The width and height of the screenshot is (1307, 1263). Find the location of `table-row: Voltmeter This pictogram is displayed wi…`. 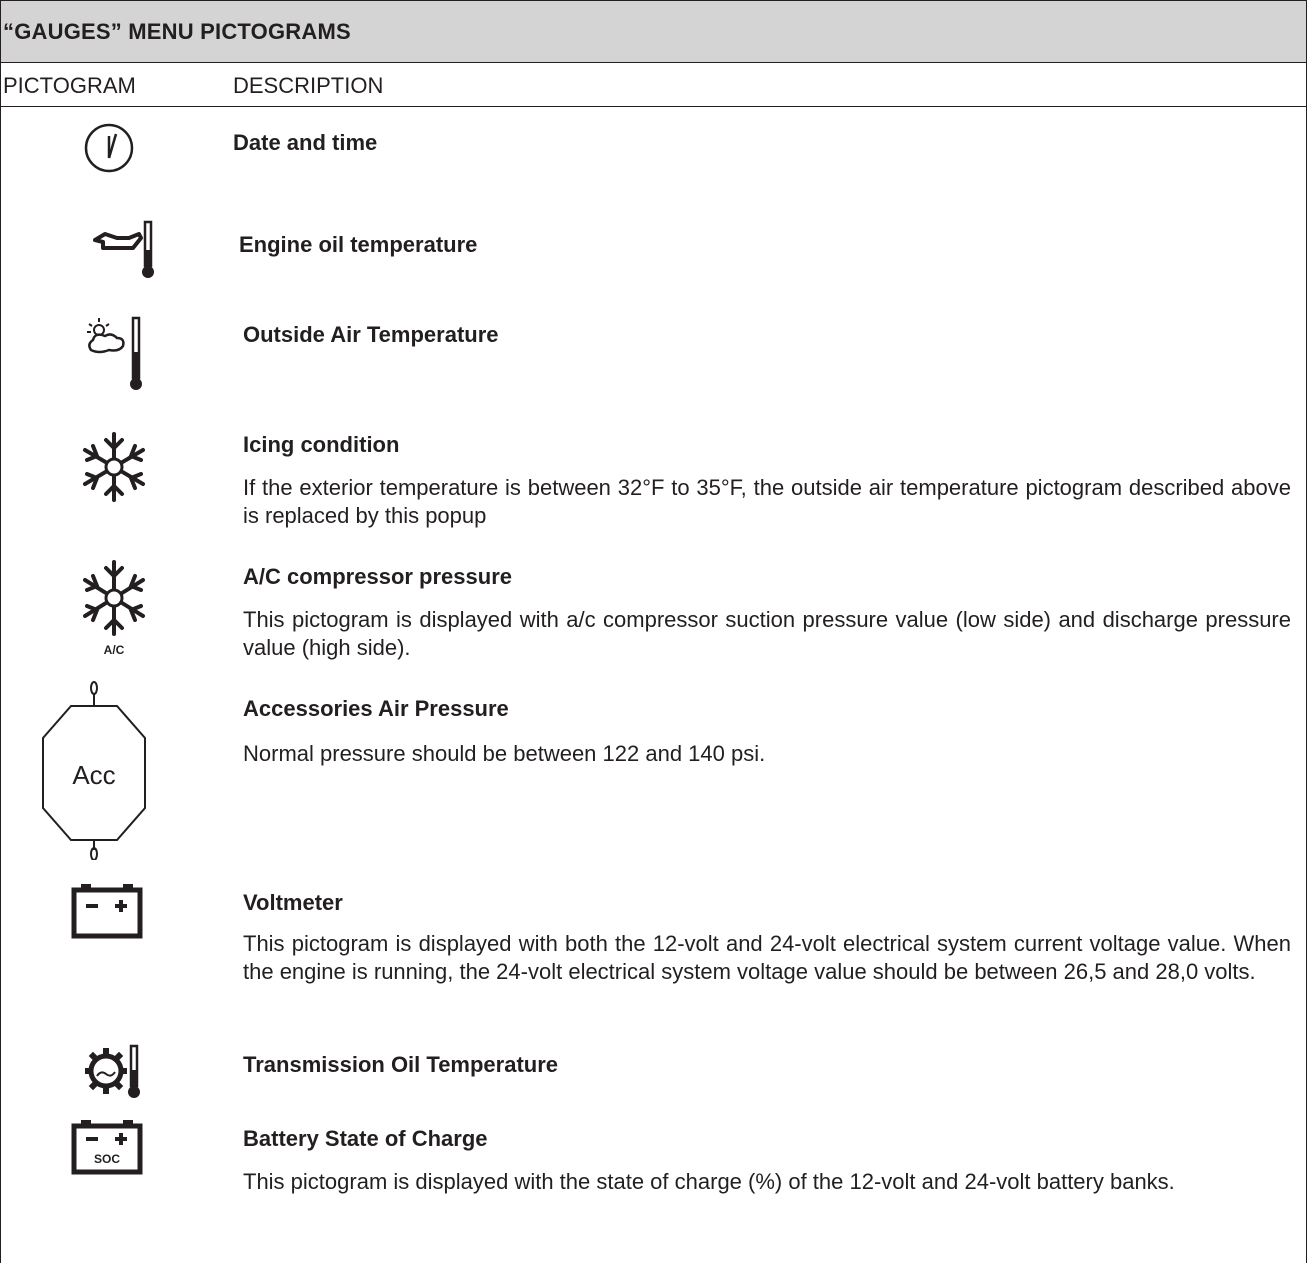

table-row: Voltmeter This pictogram is displayed wi… is located at coordinates (653, 953).